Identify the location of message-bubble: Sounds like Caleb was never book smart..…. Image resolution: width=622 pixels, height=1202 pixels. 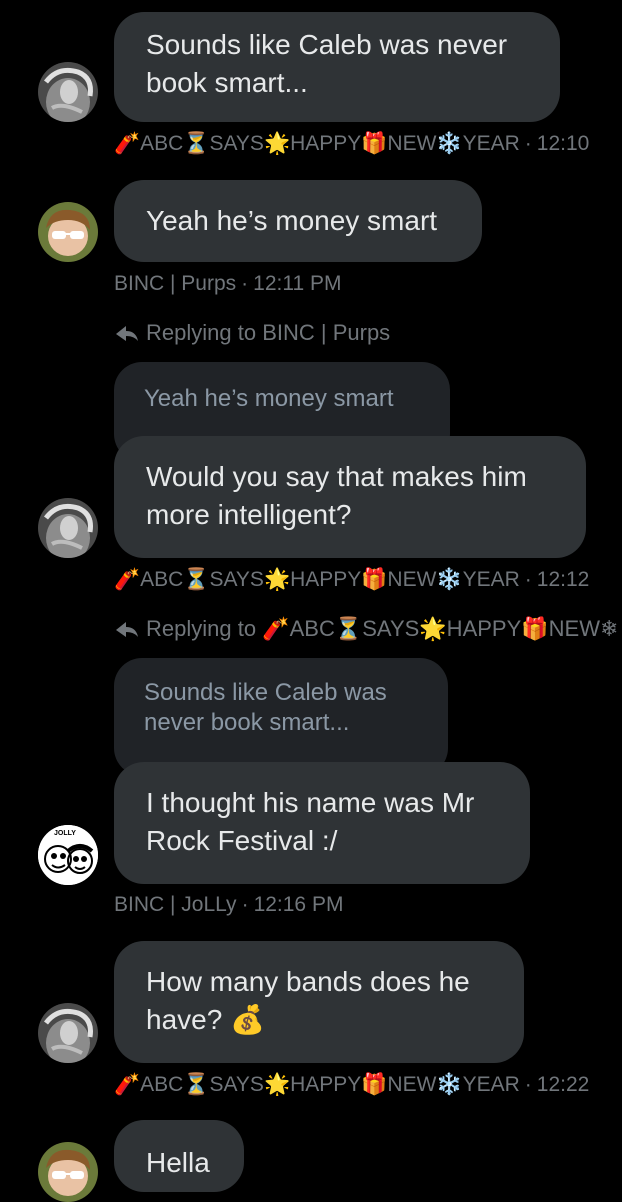
(337, 67).